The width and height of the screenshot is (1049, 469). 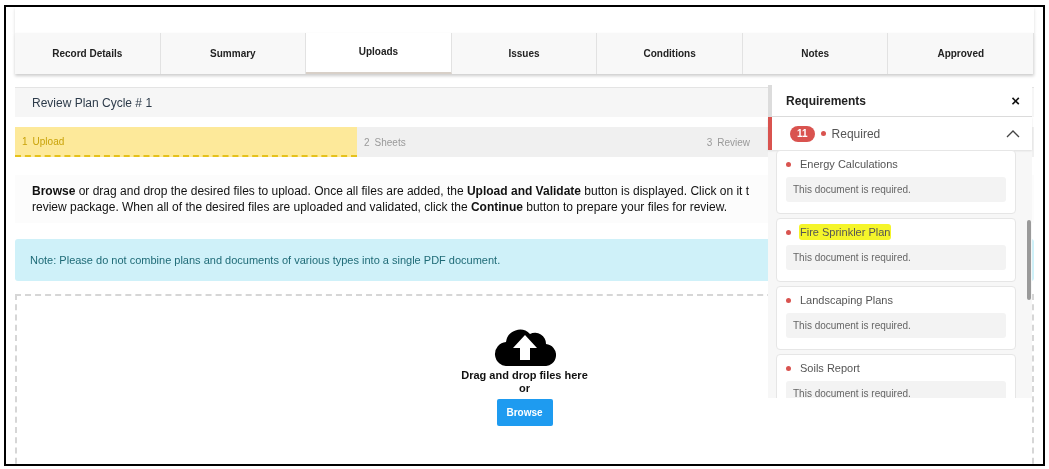 I want to click on tab: Approved, so click(x=961, y=53).